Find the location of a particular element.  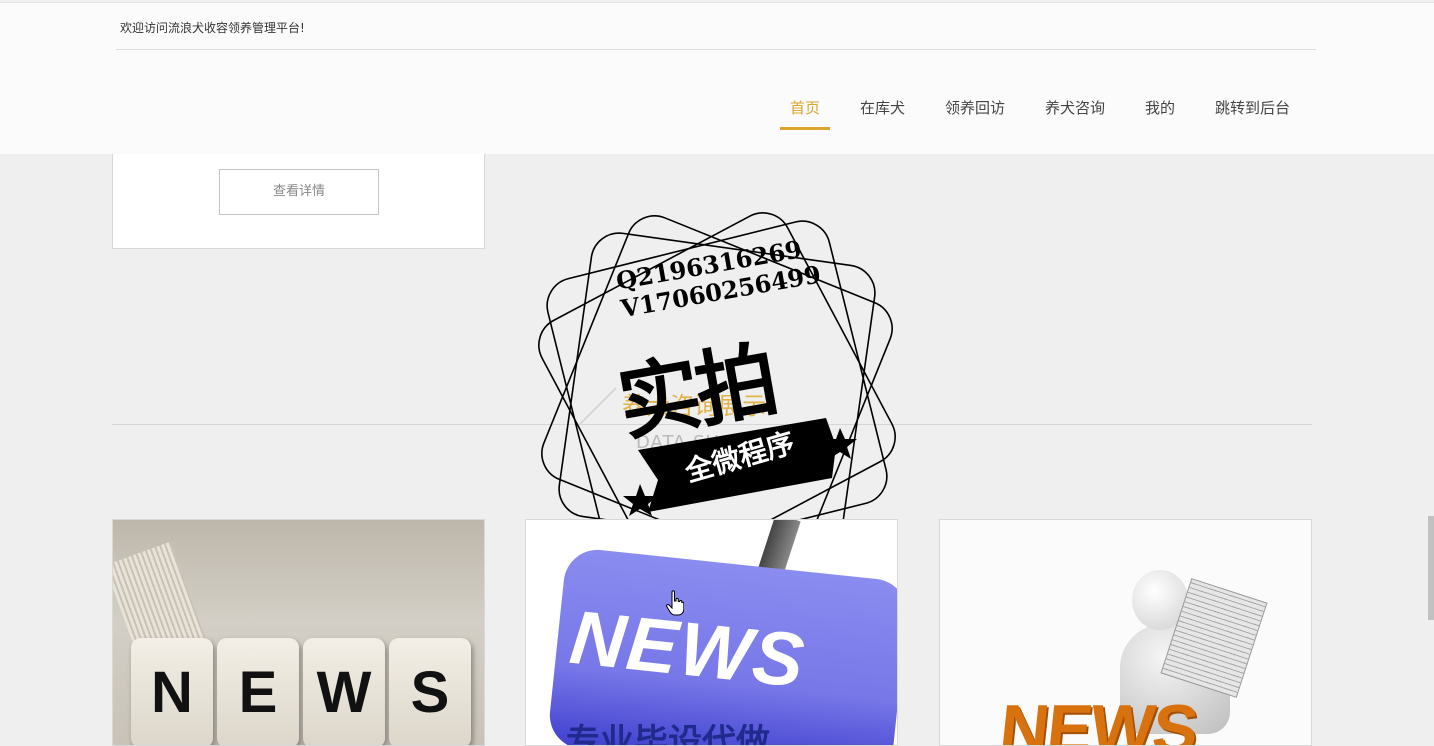

nav-mine: 我的 is located at coordinates (1160, 108).